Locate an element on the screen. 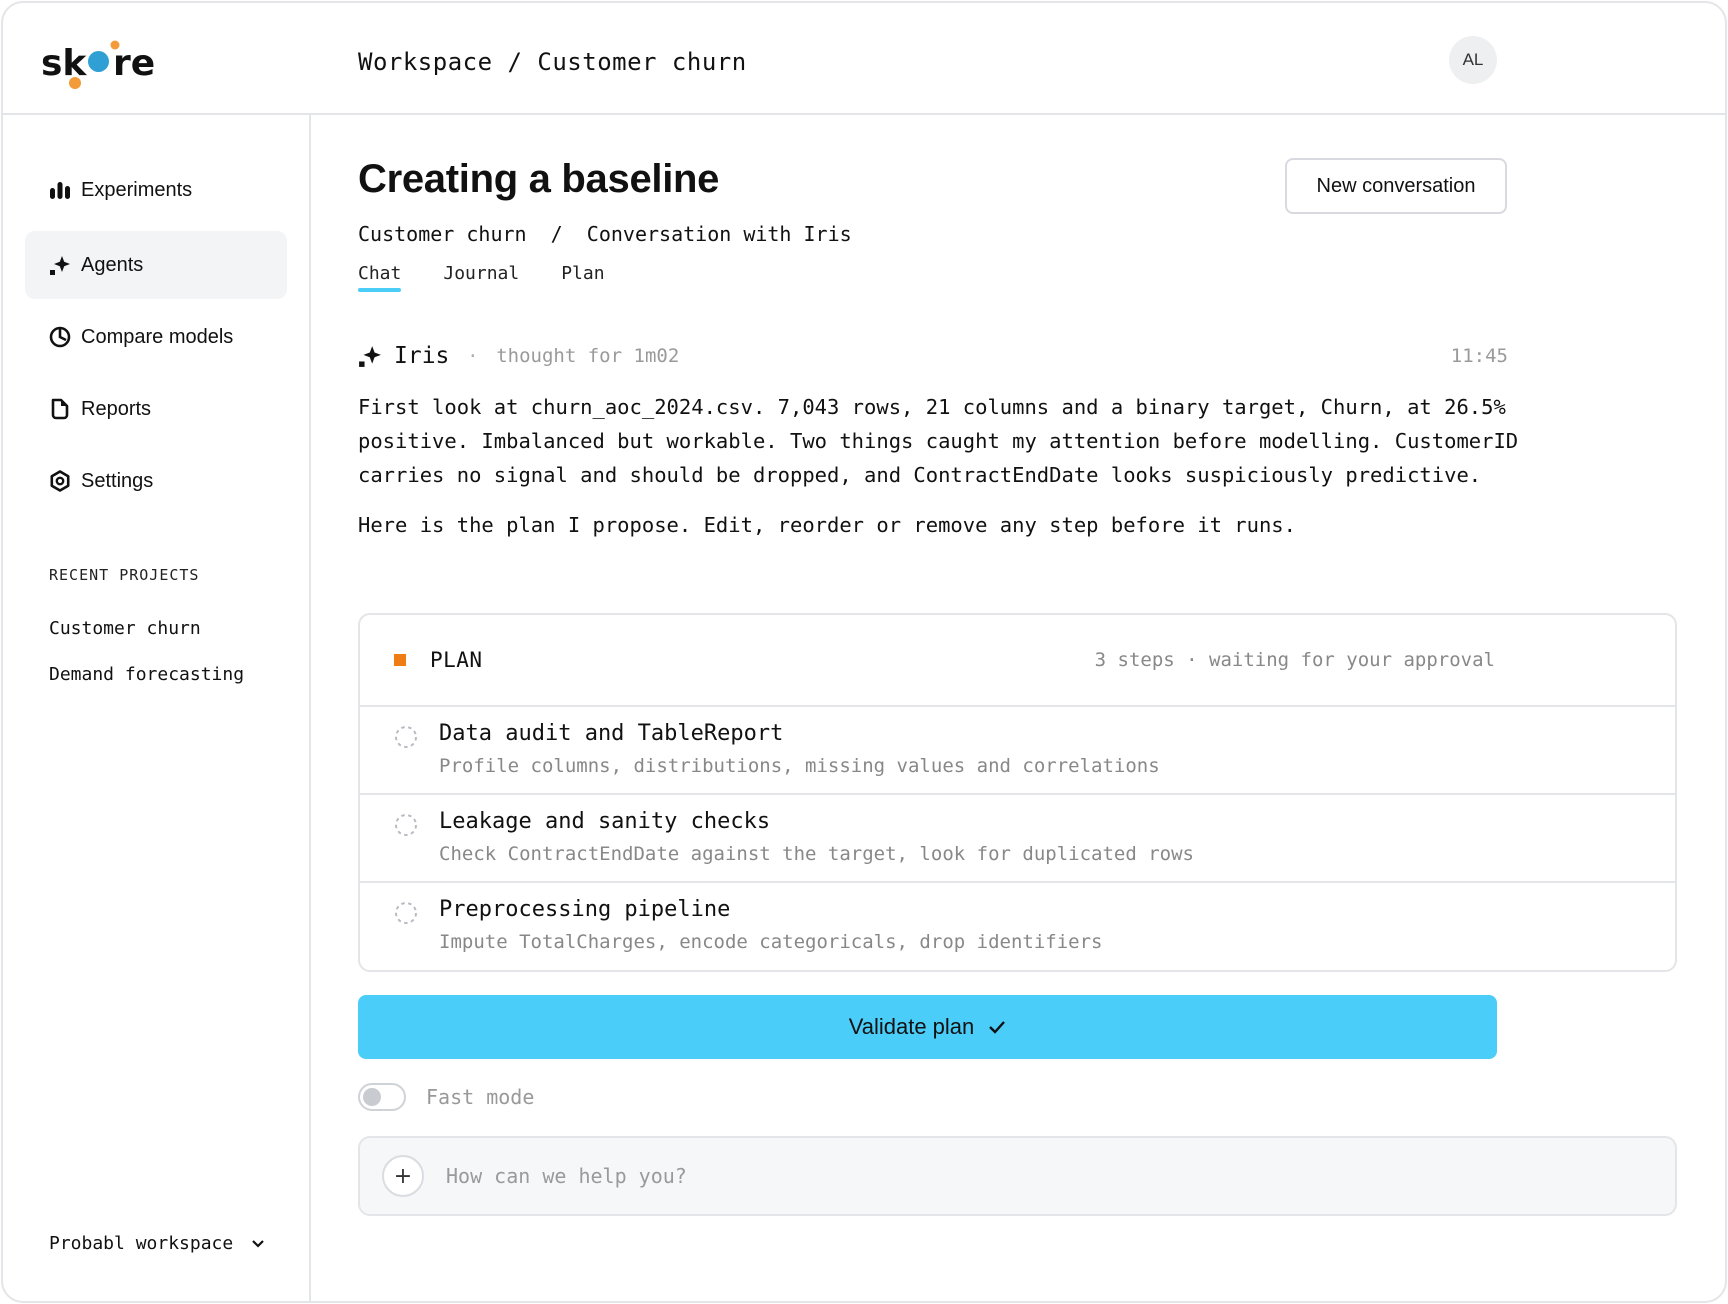  user-avatar: AL is located at coordinates (1473, 60).